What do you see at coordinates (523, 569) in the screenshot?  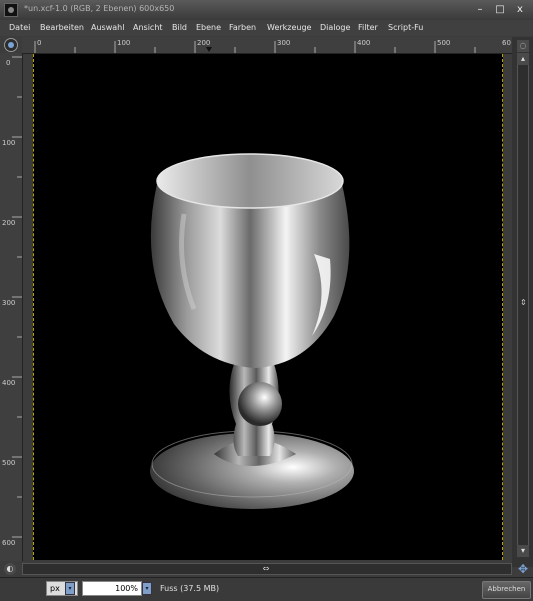 I see `crosshair-icon: ✥` at bounding box center [523, 569].